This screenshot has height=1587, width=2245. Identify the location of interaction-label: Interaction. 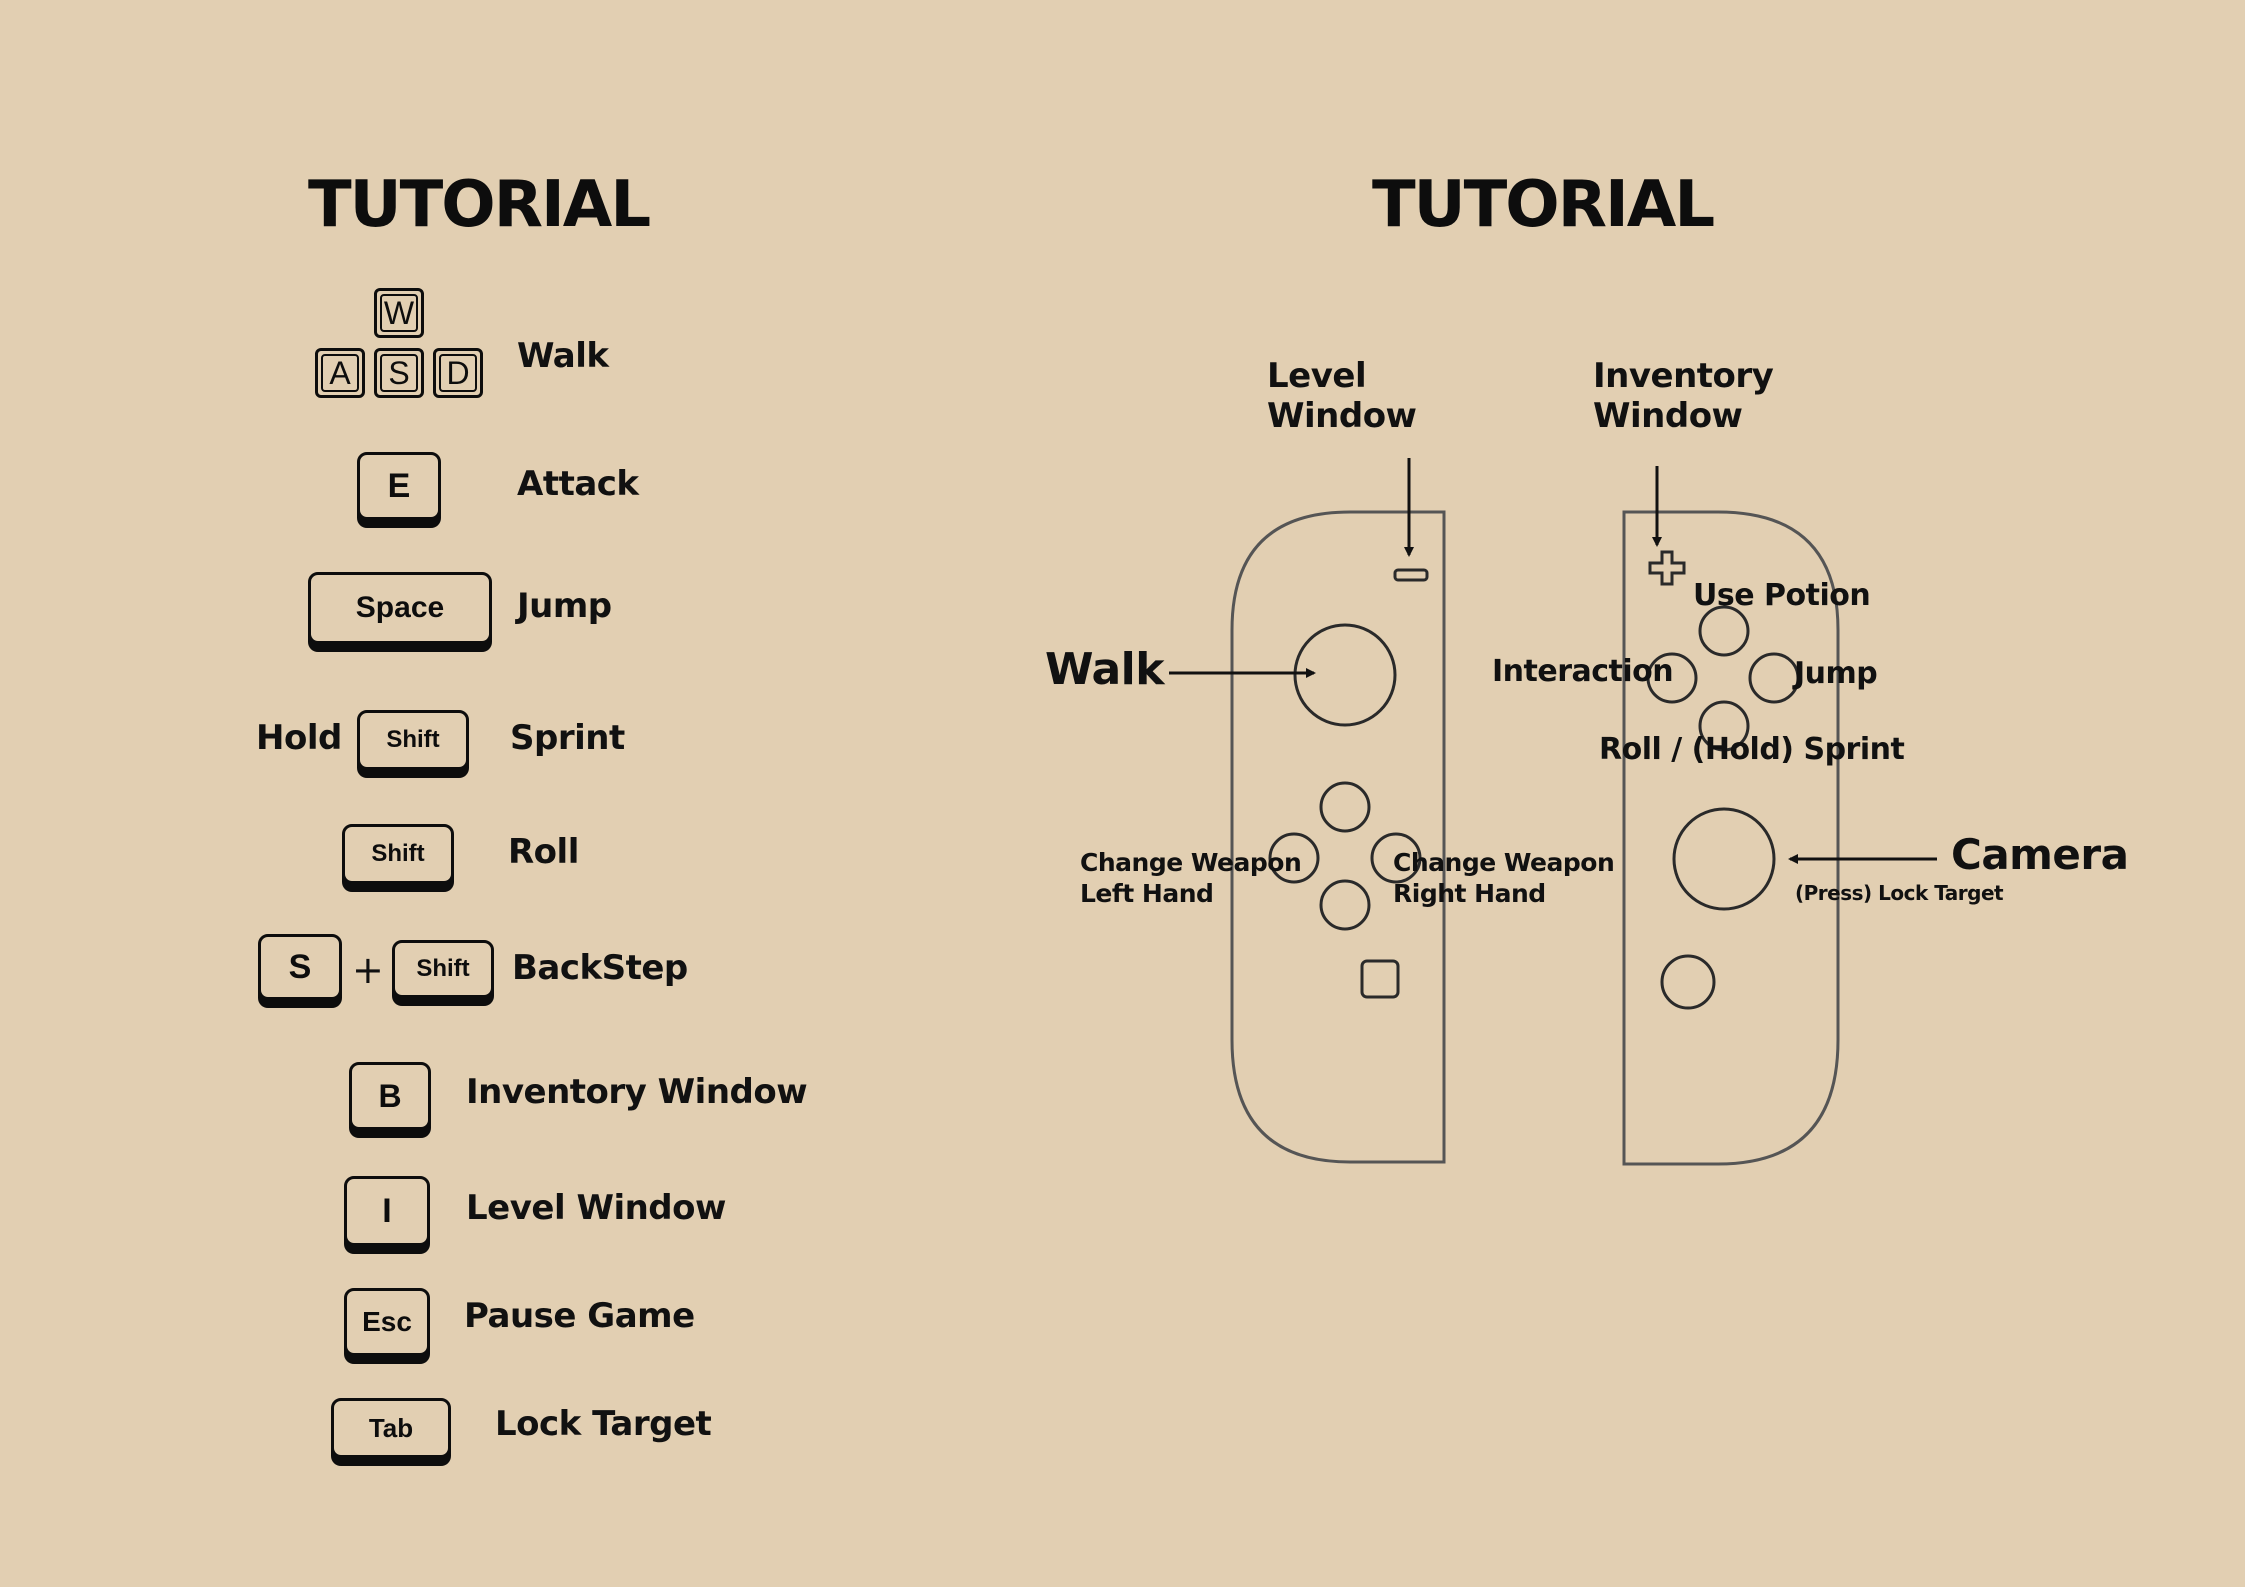
(1583, 671).